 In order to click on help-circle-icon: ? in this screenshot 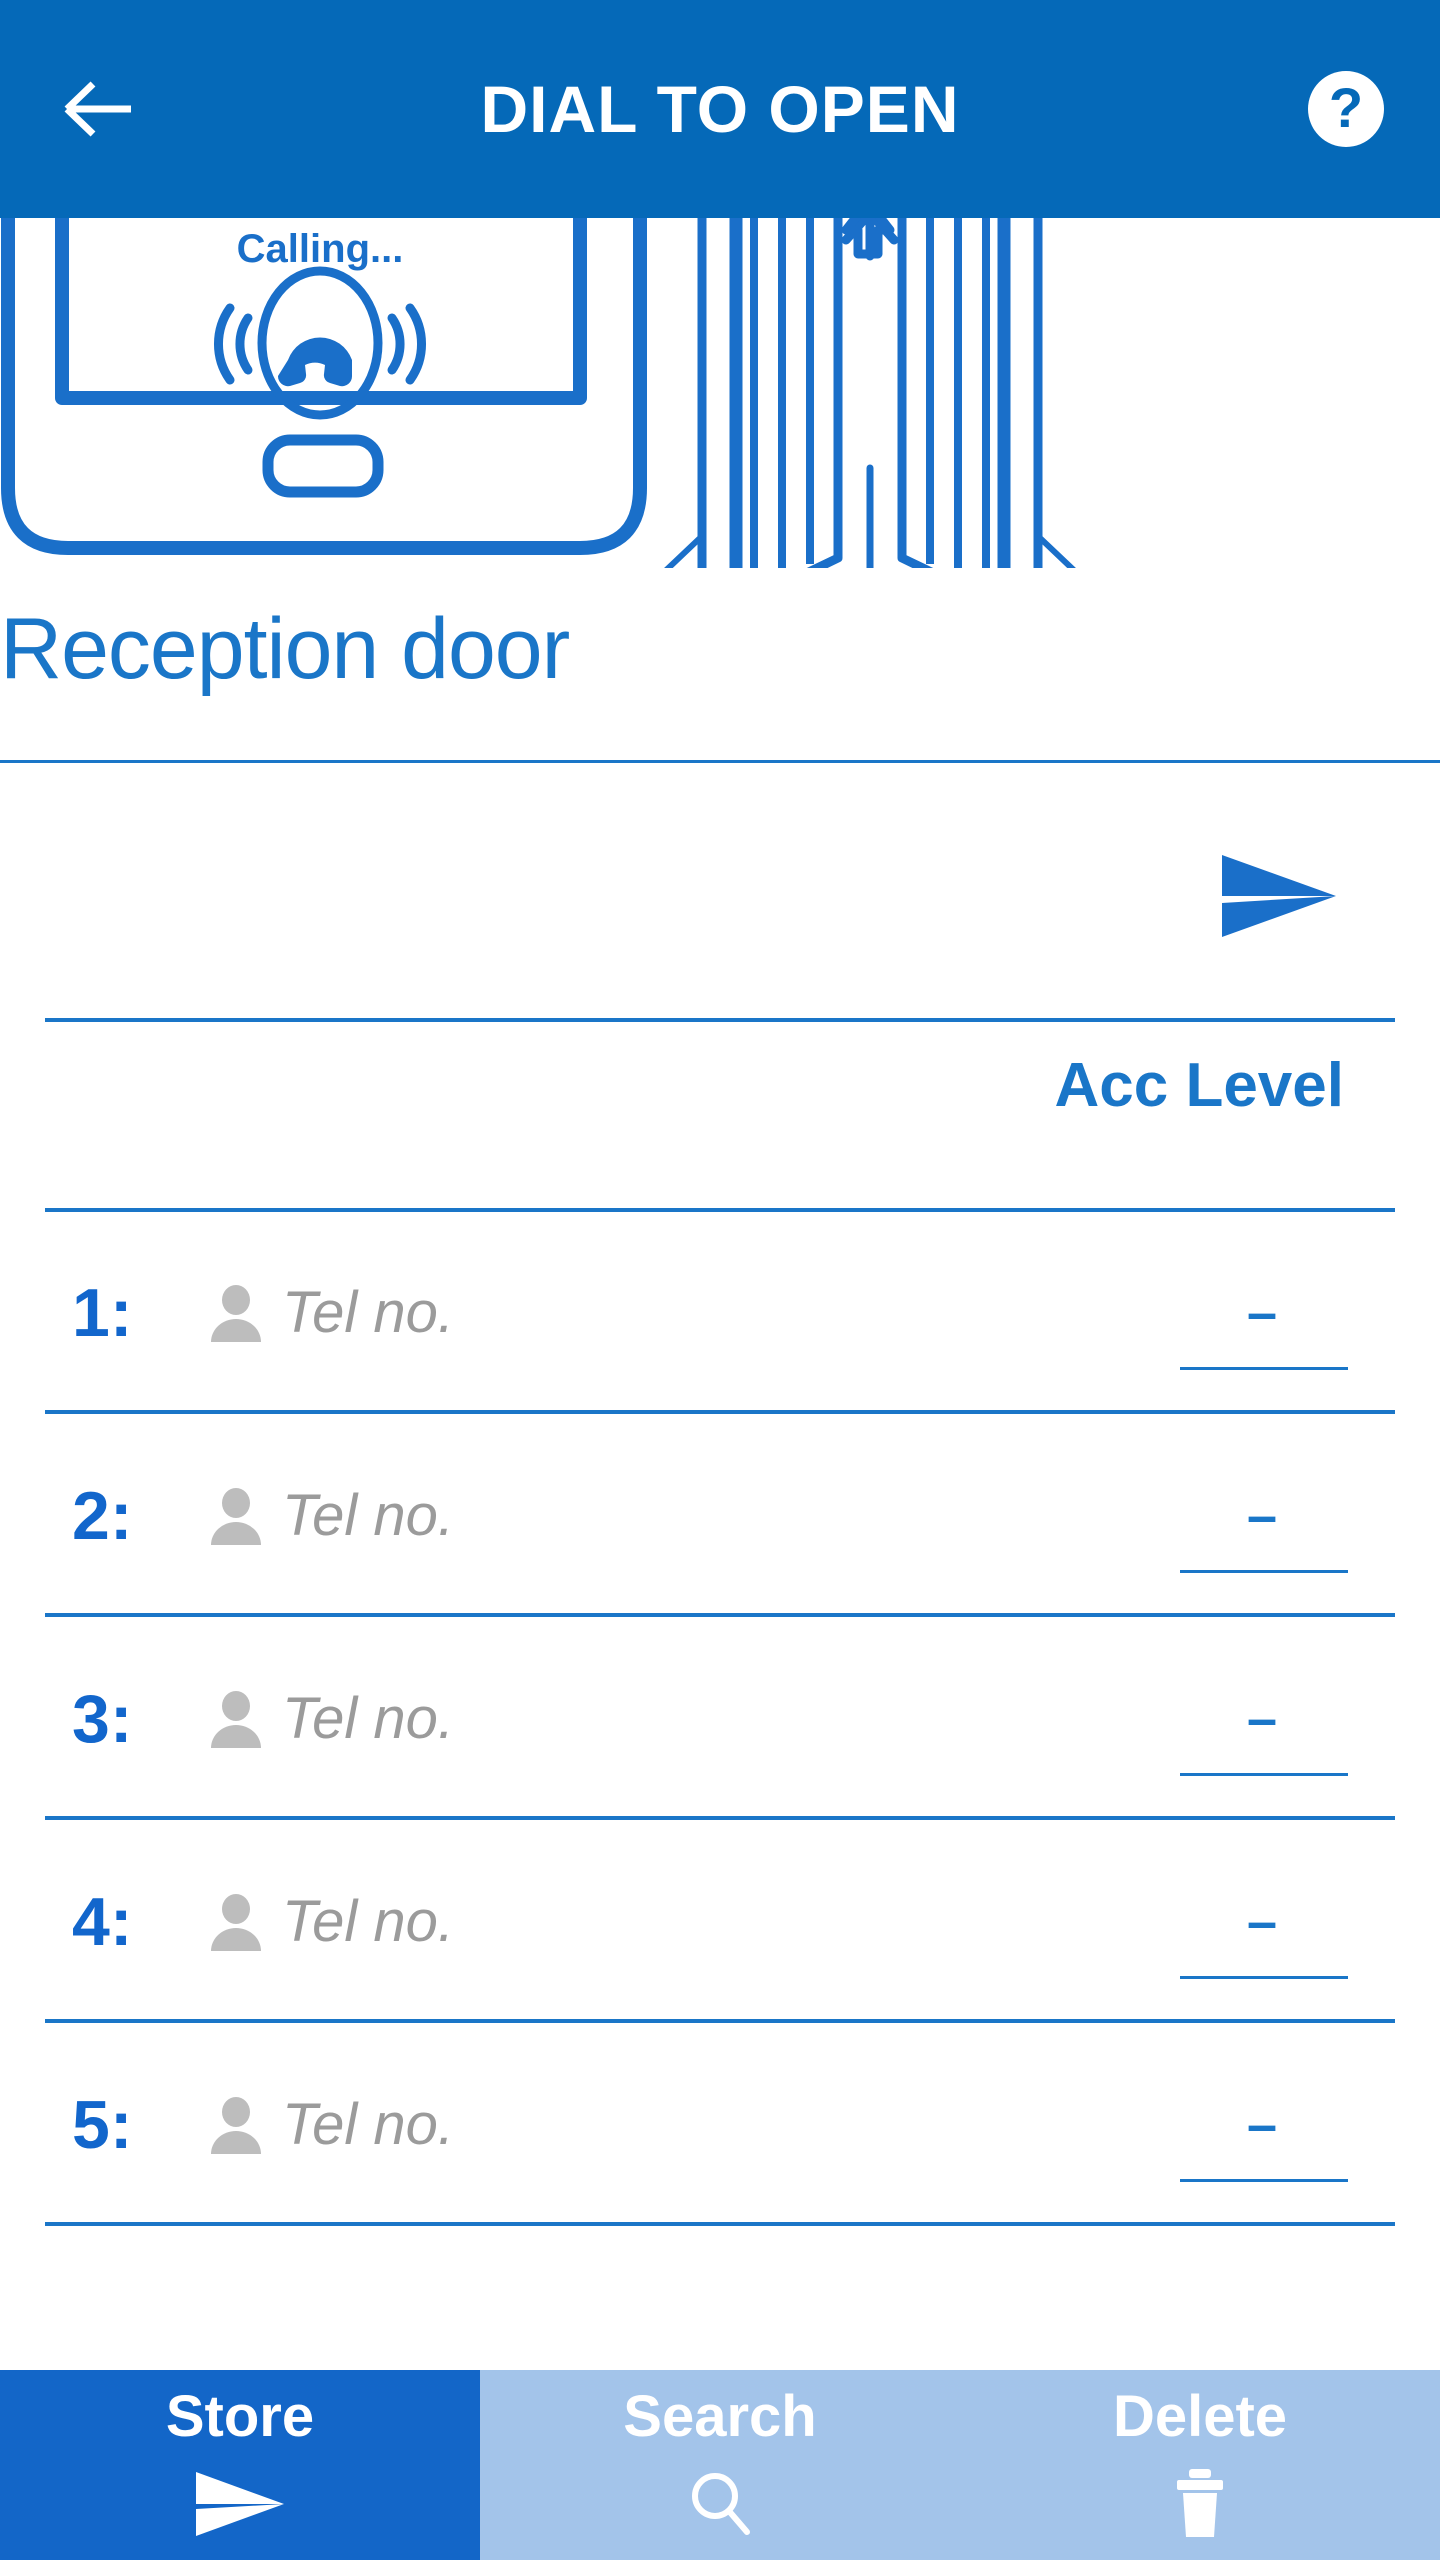, I will do `click(1346, 107)`.